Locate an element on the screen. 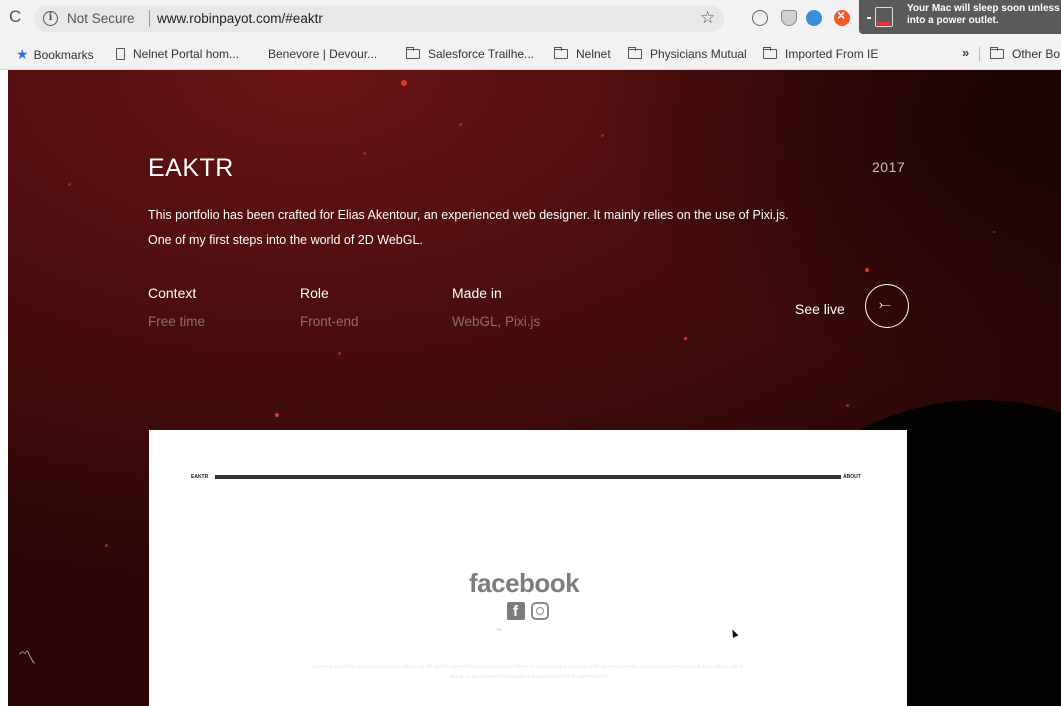  info-icon: i is located at coordinates (50, 18).